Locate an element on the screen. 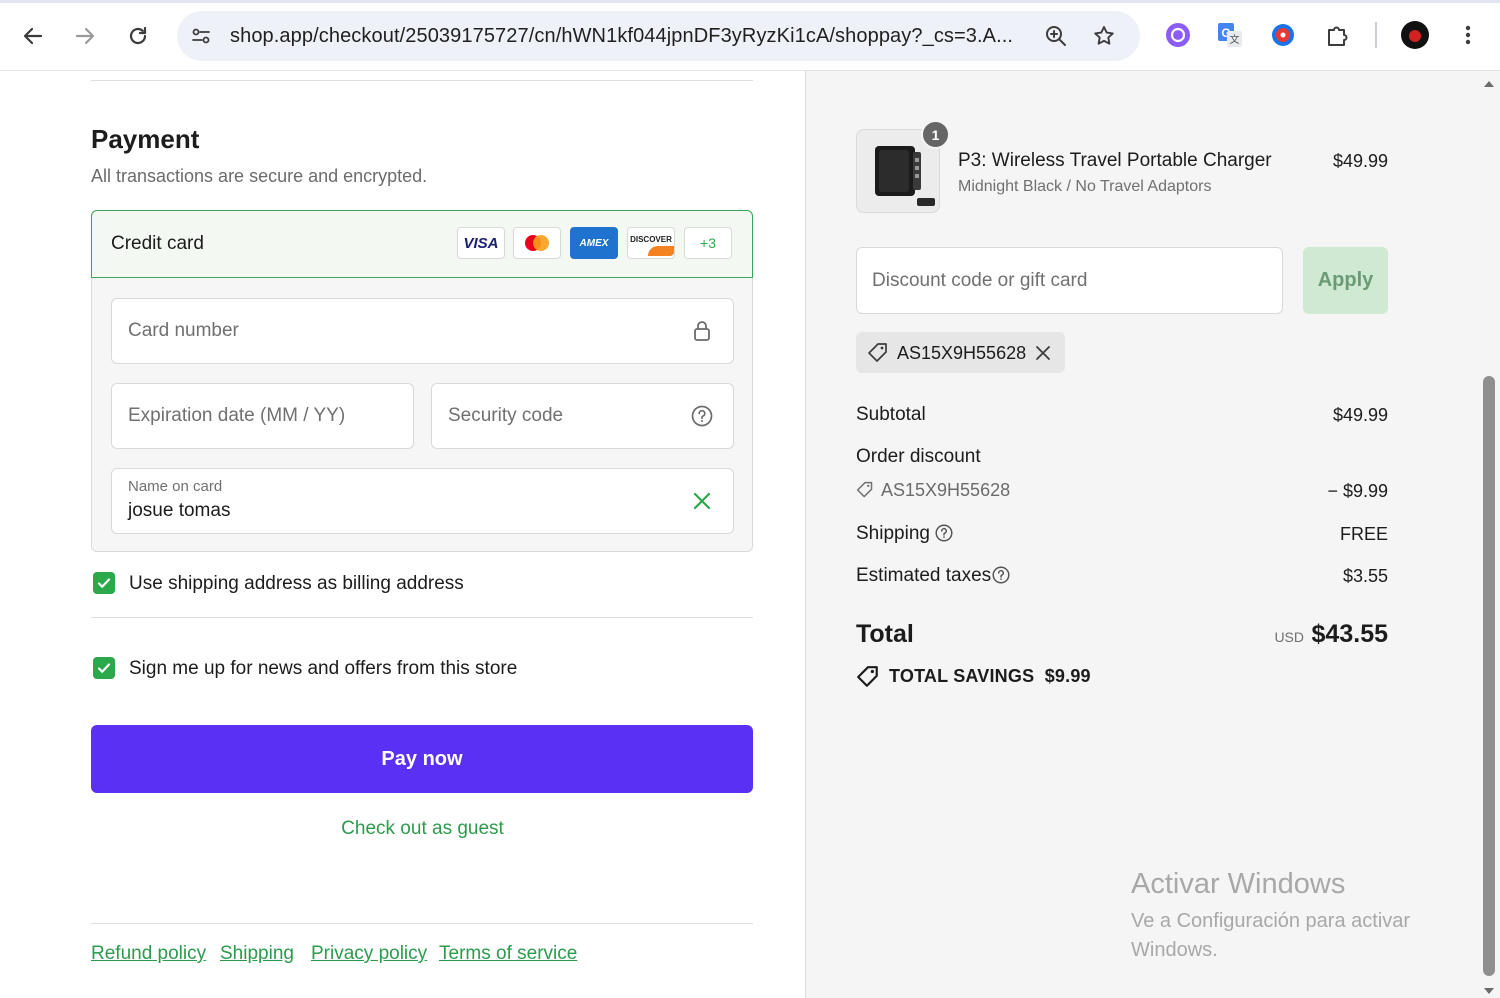 This screenshot has width=1500, height=998. toolbar-separator is located at coordinates (1376, 35).